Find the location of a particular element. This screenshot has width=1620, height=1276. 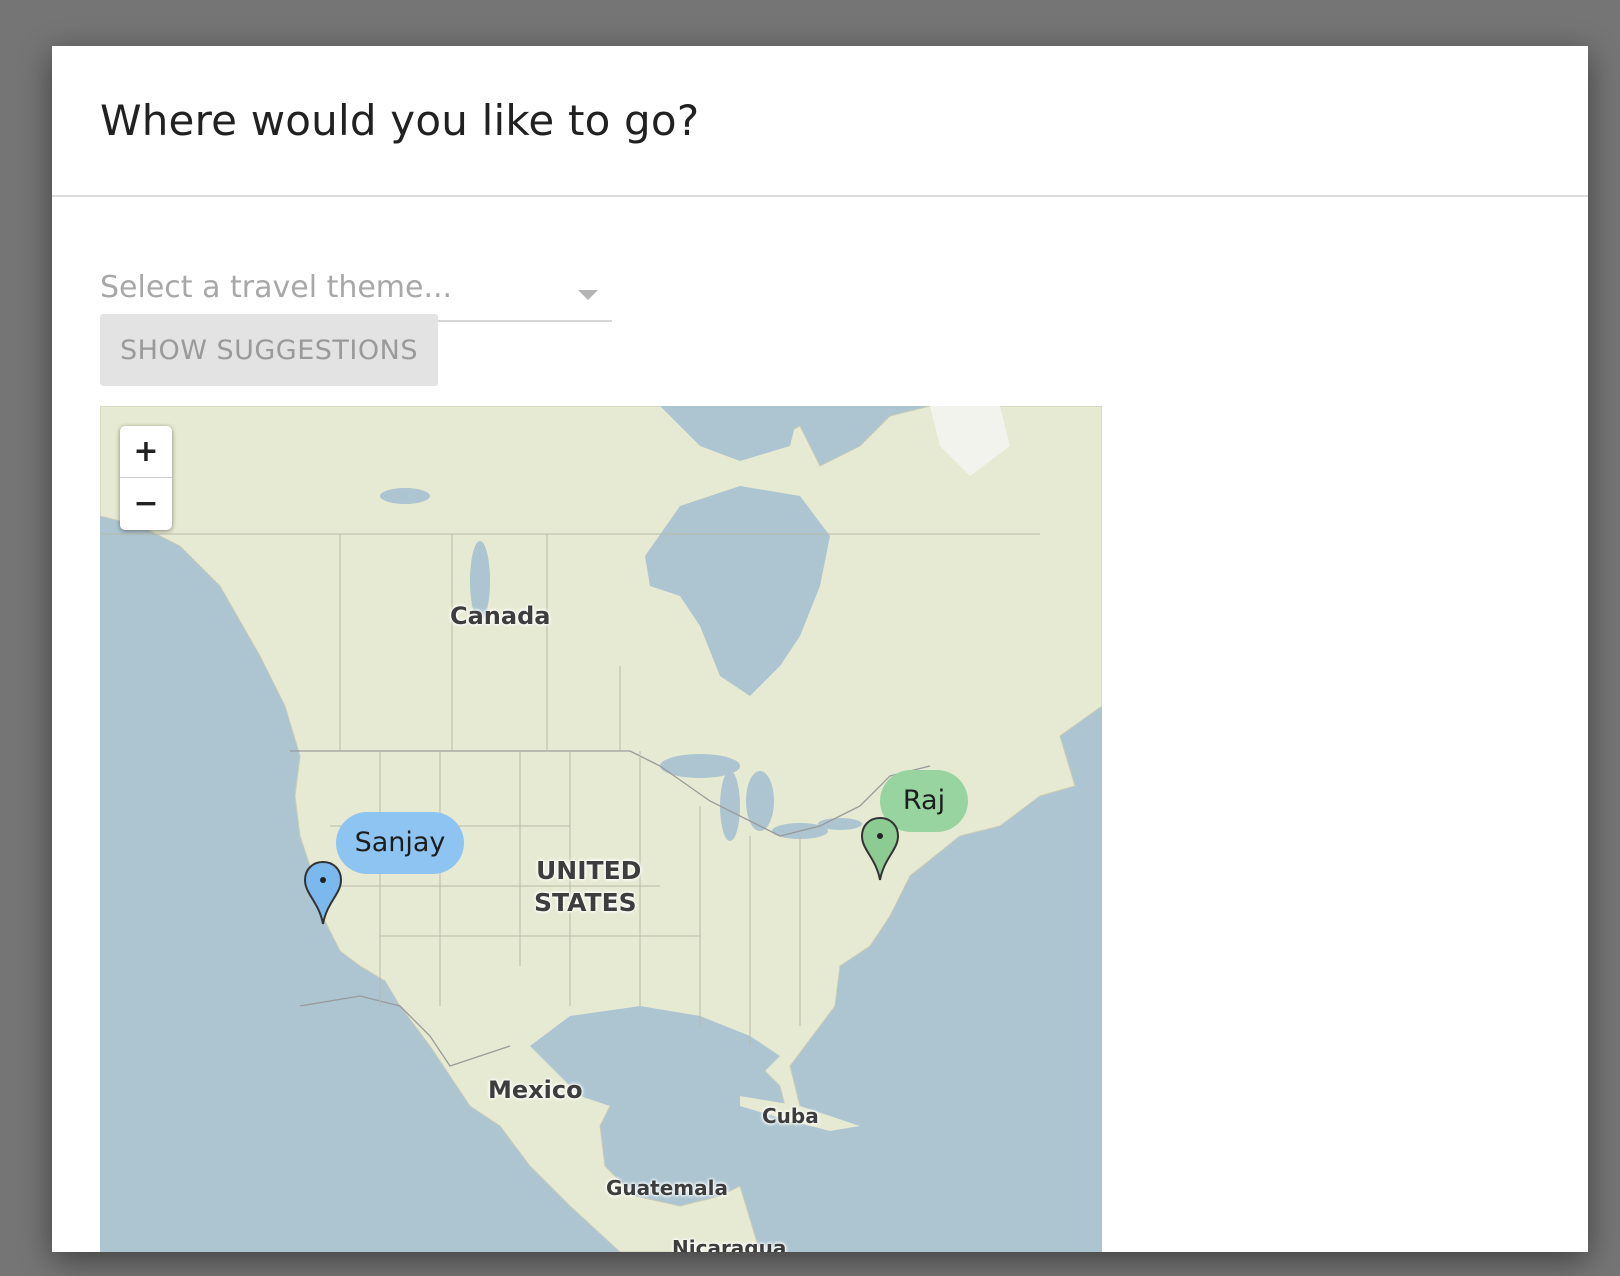

map-label-guatemala: Guatemala is located at coordinates (667, 1188).